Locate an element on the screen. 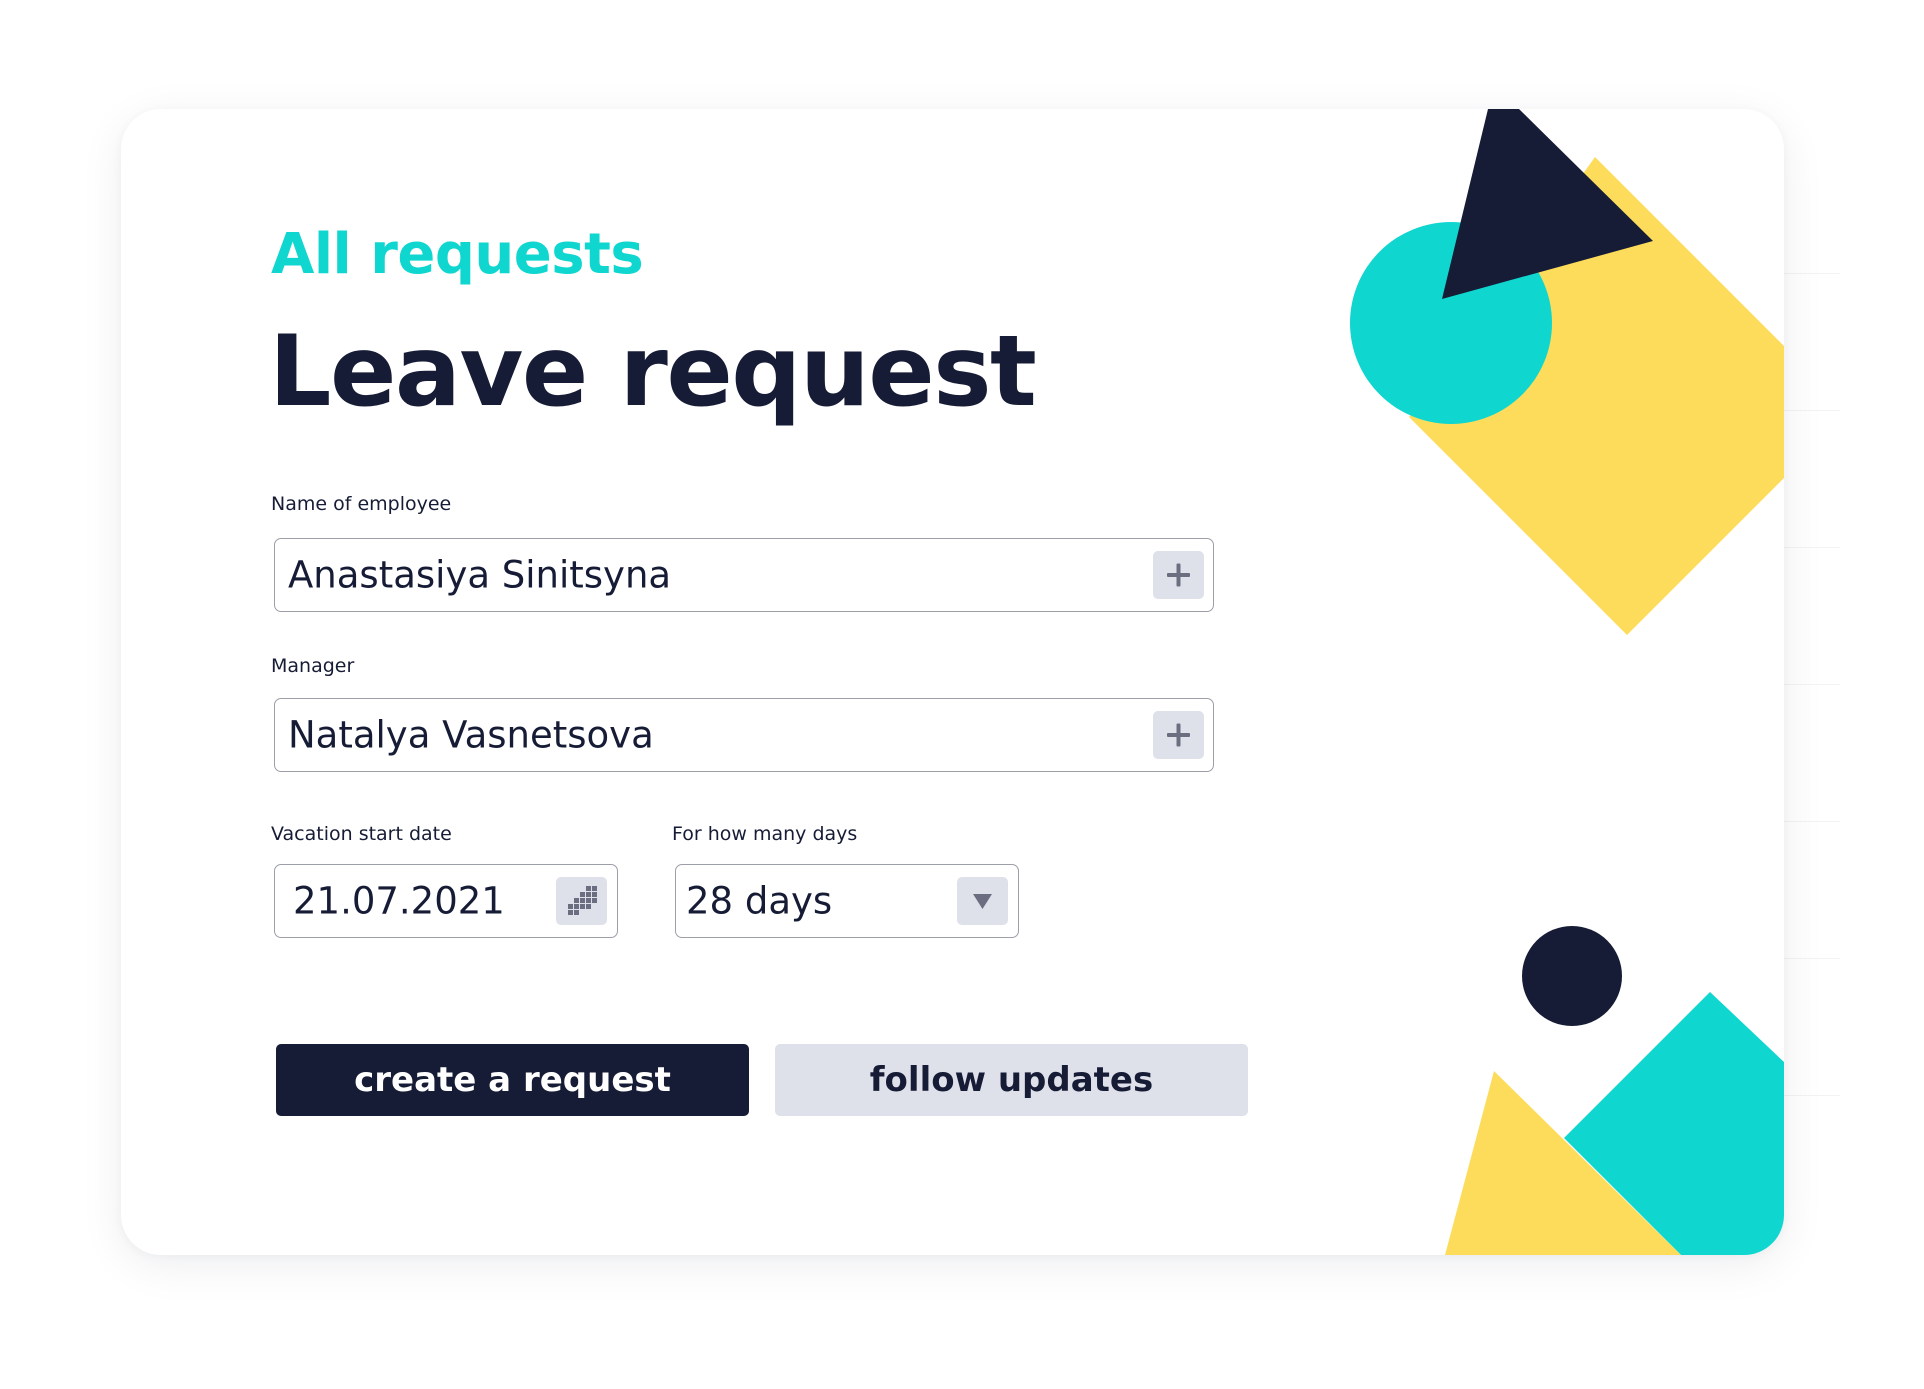 The height and width of the screenshot is (1389, 1924). yellow-triangle-shape is located at coordinates (1563, 1163).